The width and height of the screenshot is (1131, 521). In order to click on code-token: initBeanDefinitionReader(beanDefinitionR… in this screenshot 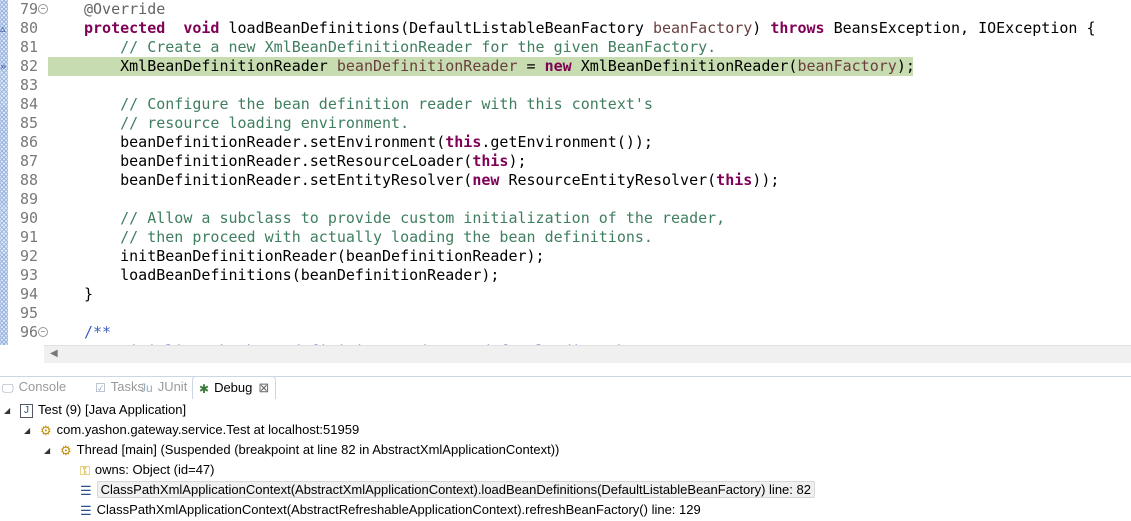, I will do `click(314, 256)`.